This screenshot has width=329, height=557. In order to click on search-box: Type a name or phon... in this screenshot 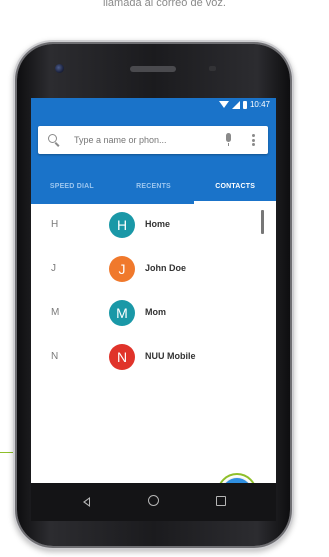, I will do `click(153, 140)`.